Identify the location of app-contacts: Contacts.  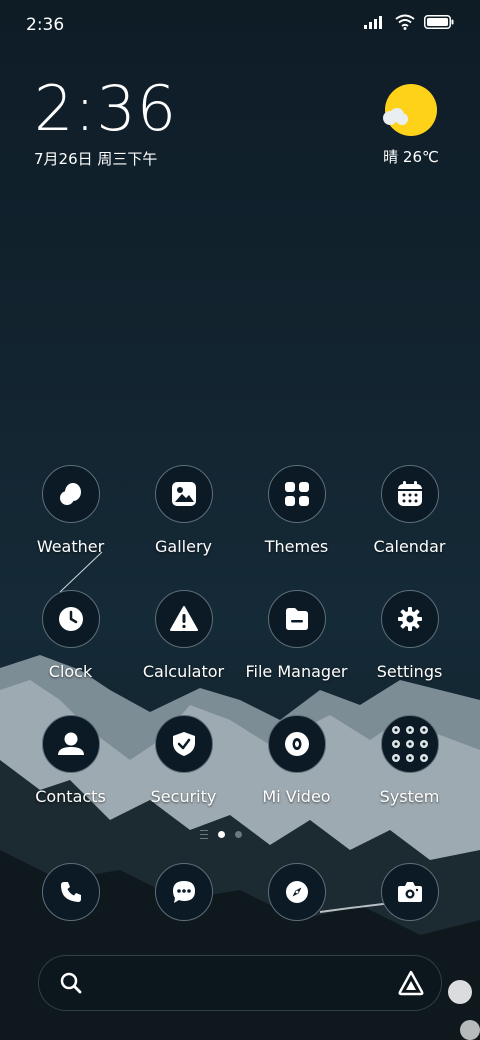
(70, 760).